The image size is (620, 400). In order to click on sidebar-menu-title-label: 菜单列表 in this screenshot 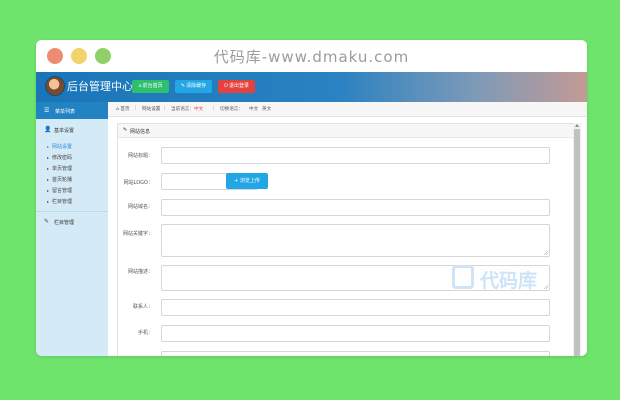, I will do `click(65, 112)`.